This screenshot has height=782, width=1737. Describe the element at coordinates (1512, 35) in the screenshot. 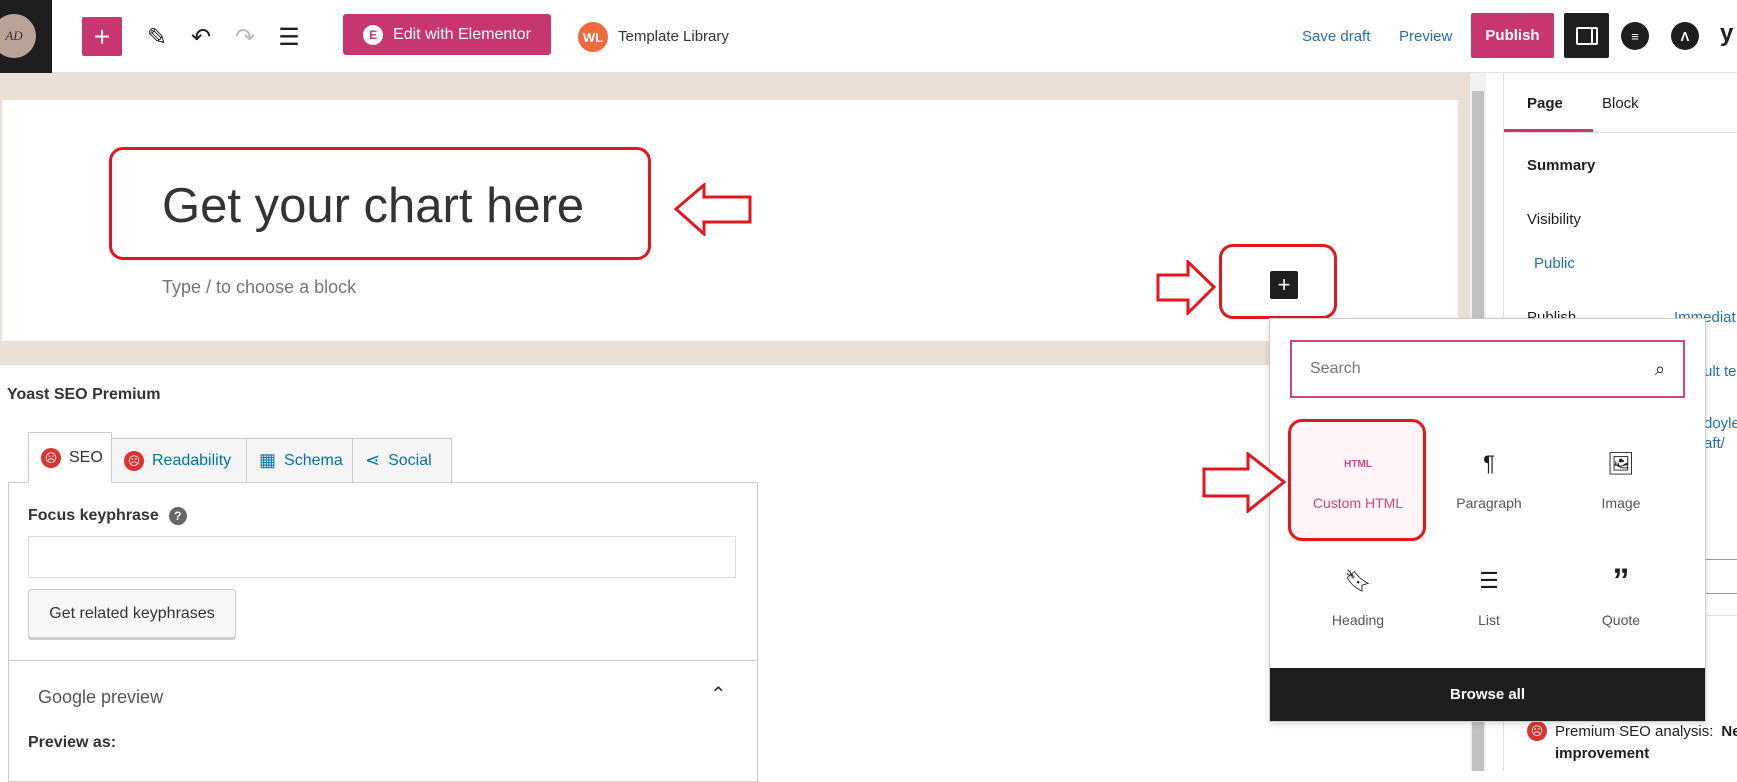

I see `publish-button: Publish` at that location.